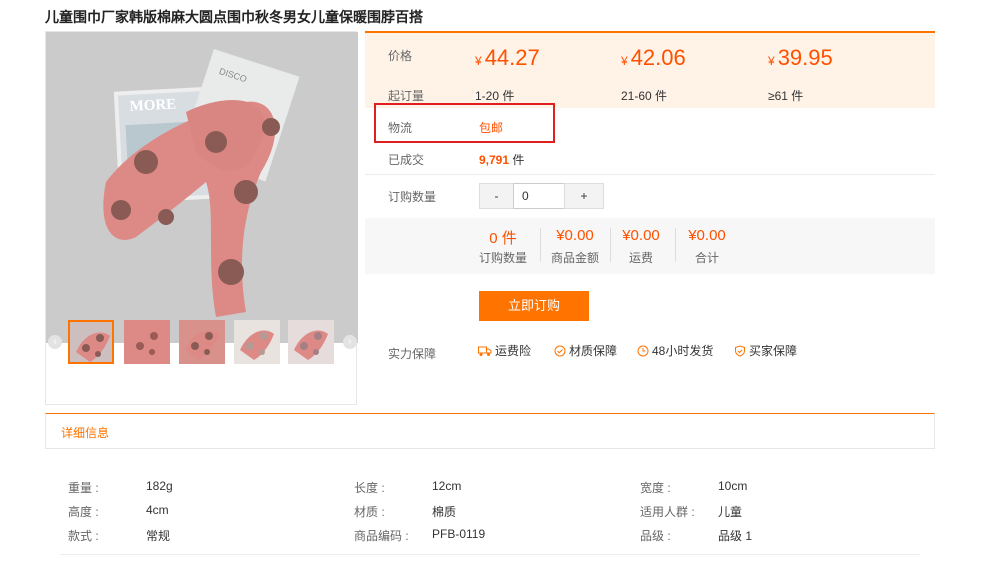 The width and height of the screenshot is (1000, 562). I want to click on tab-details: 详细信息, so click(490, 431).